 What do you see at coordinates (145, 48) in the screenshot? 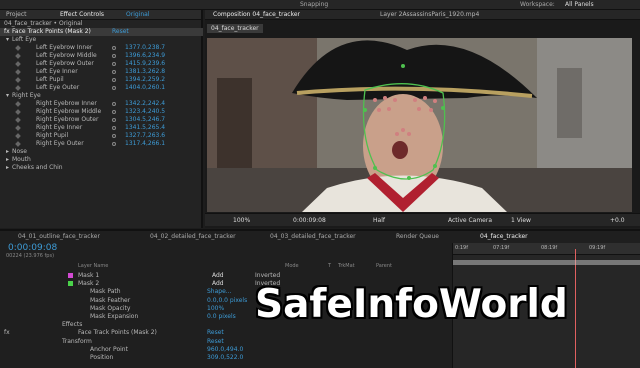
I see `property-value: 1377.0,238.7` at bounding box center [145, 48].